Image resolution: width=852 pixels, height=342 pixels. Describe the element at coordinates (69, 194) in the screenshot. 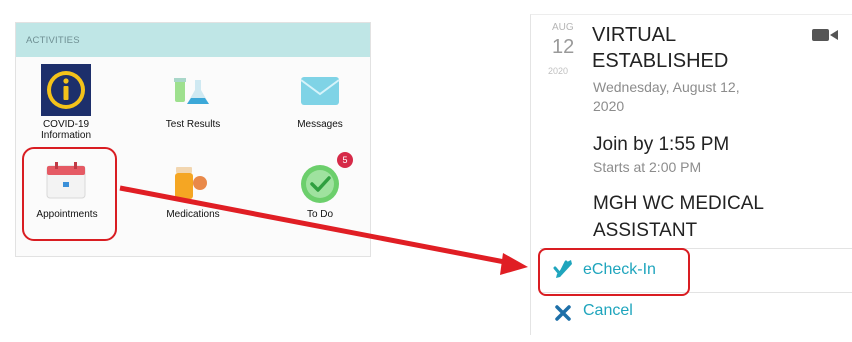

I see `appointments-highlight-box` at that location.